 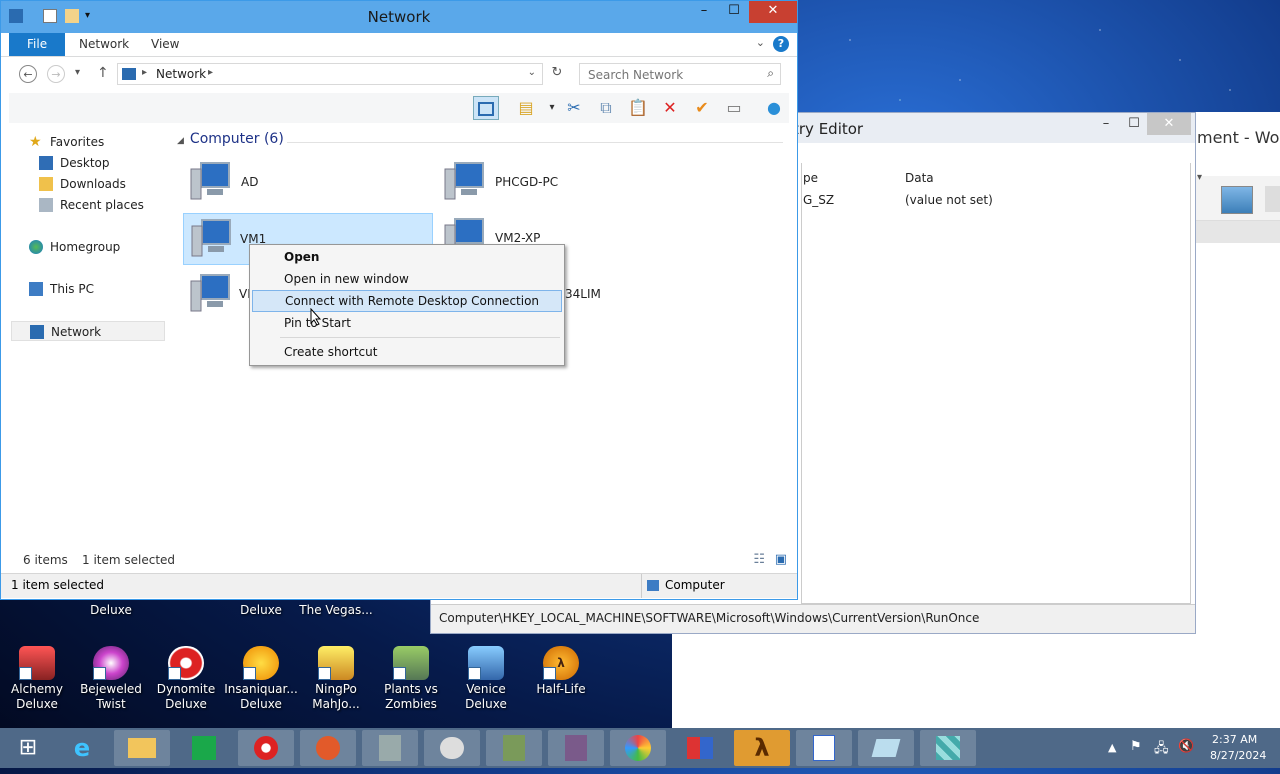 I want to click on up-arrow-icon: ↑, so click(x=103, y=73).